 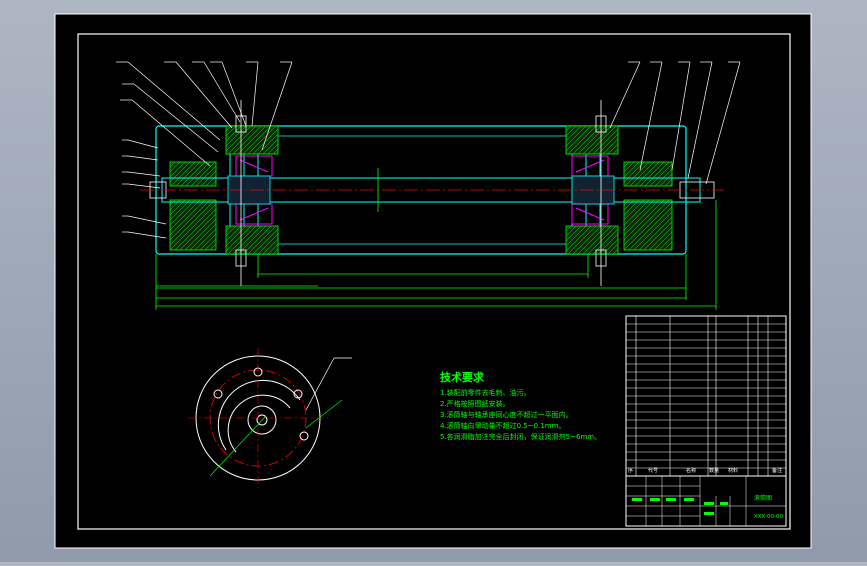 I want to click on note-item-4: 4.滚筒轴向窜动量不超过0.5~0.1mm。, so click(x=502, y=425).